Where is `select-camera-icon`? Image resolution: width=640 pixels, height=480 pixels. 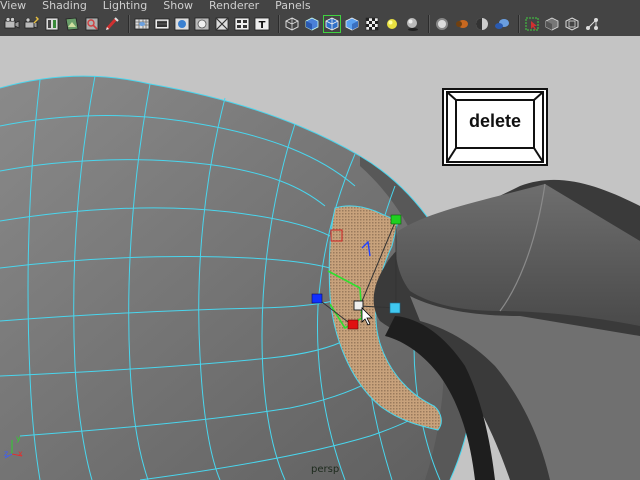 select-camera-icon is located at coordinates (12, 24).